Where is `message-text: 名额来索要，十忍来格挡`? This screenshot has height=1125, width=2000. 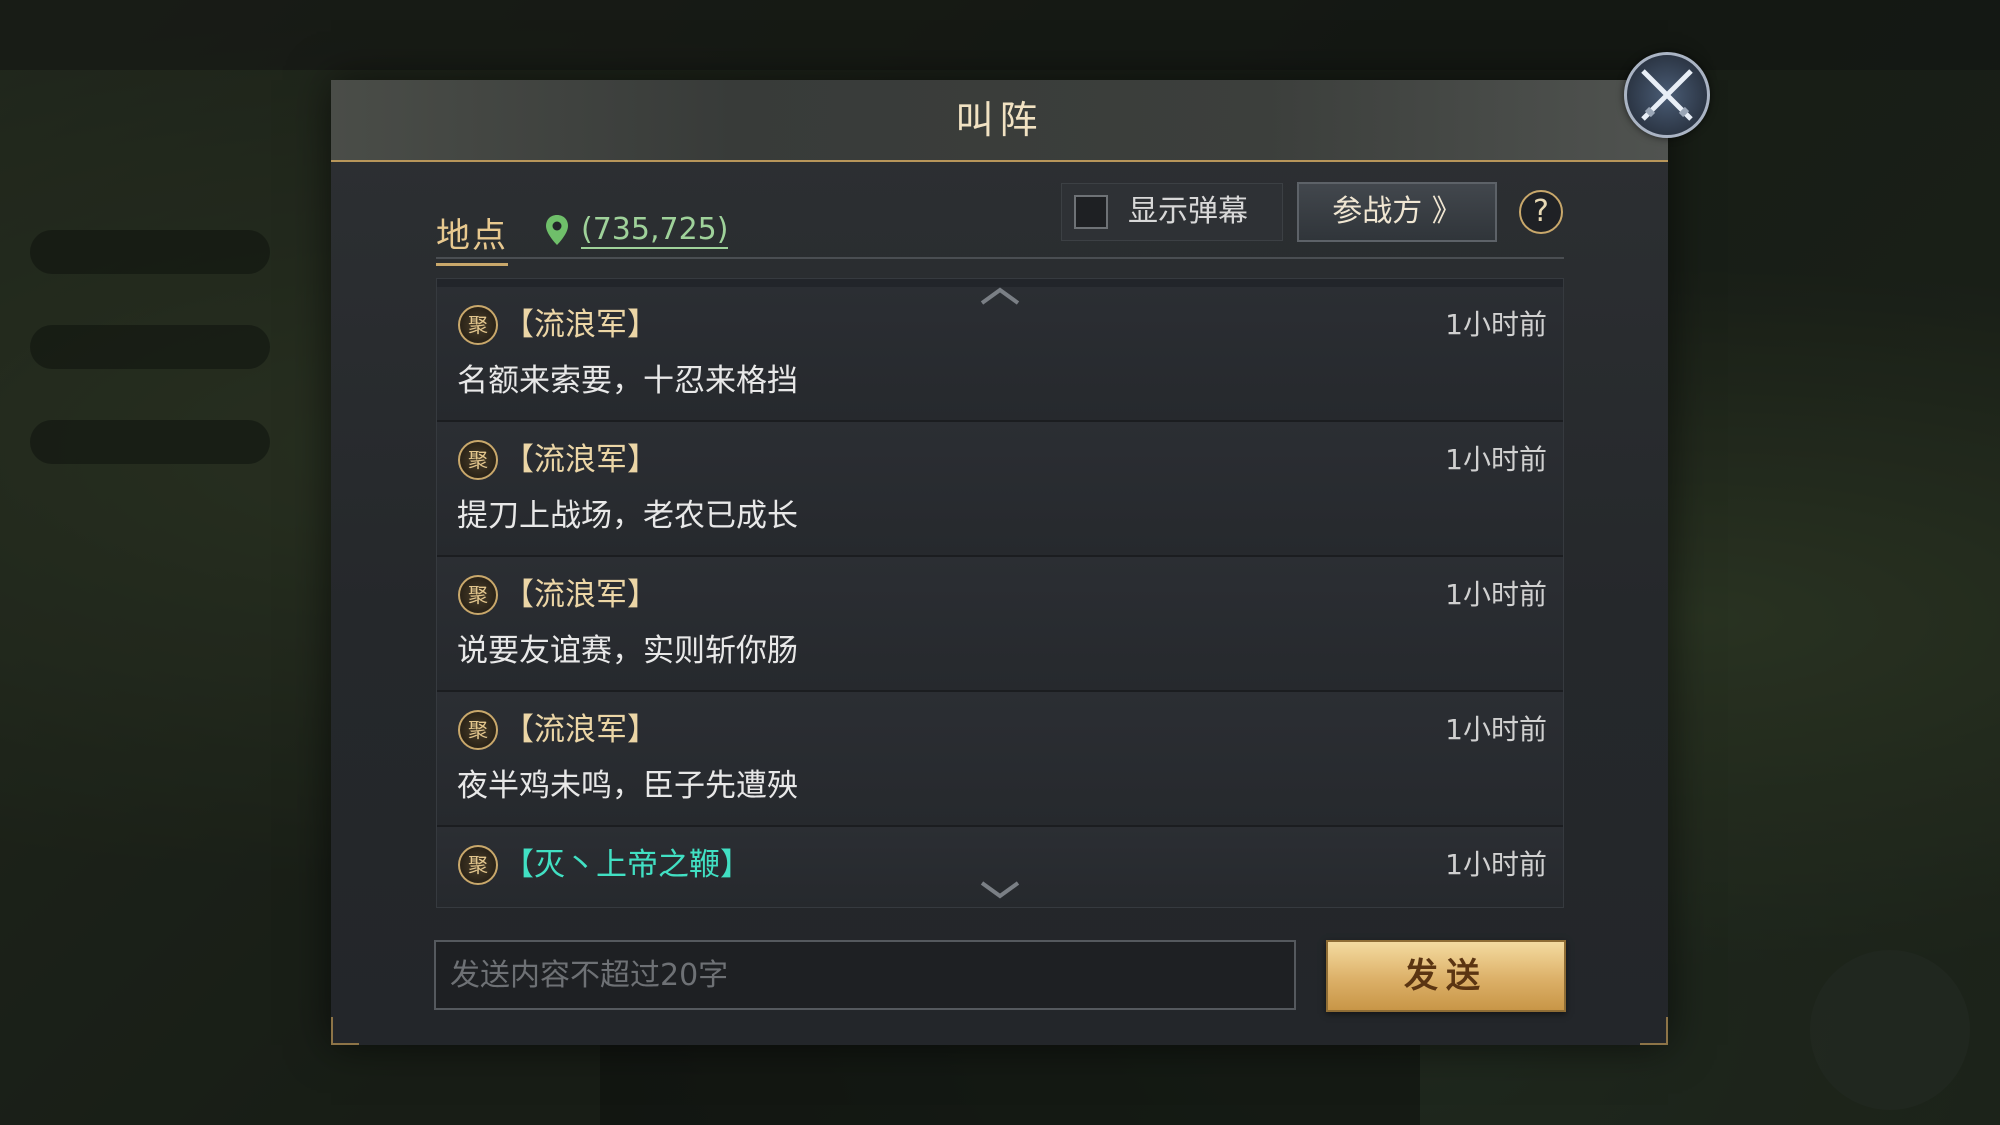
message-text: 名额来索要，十忍来格挡 is located at coordinates (627, 381).